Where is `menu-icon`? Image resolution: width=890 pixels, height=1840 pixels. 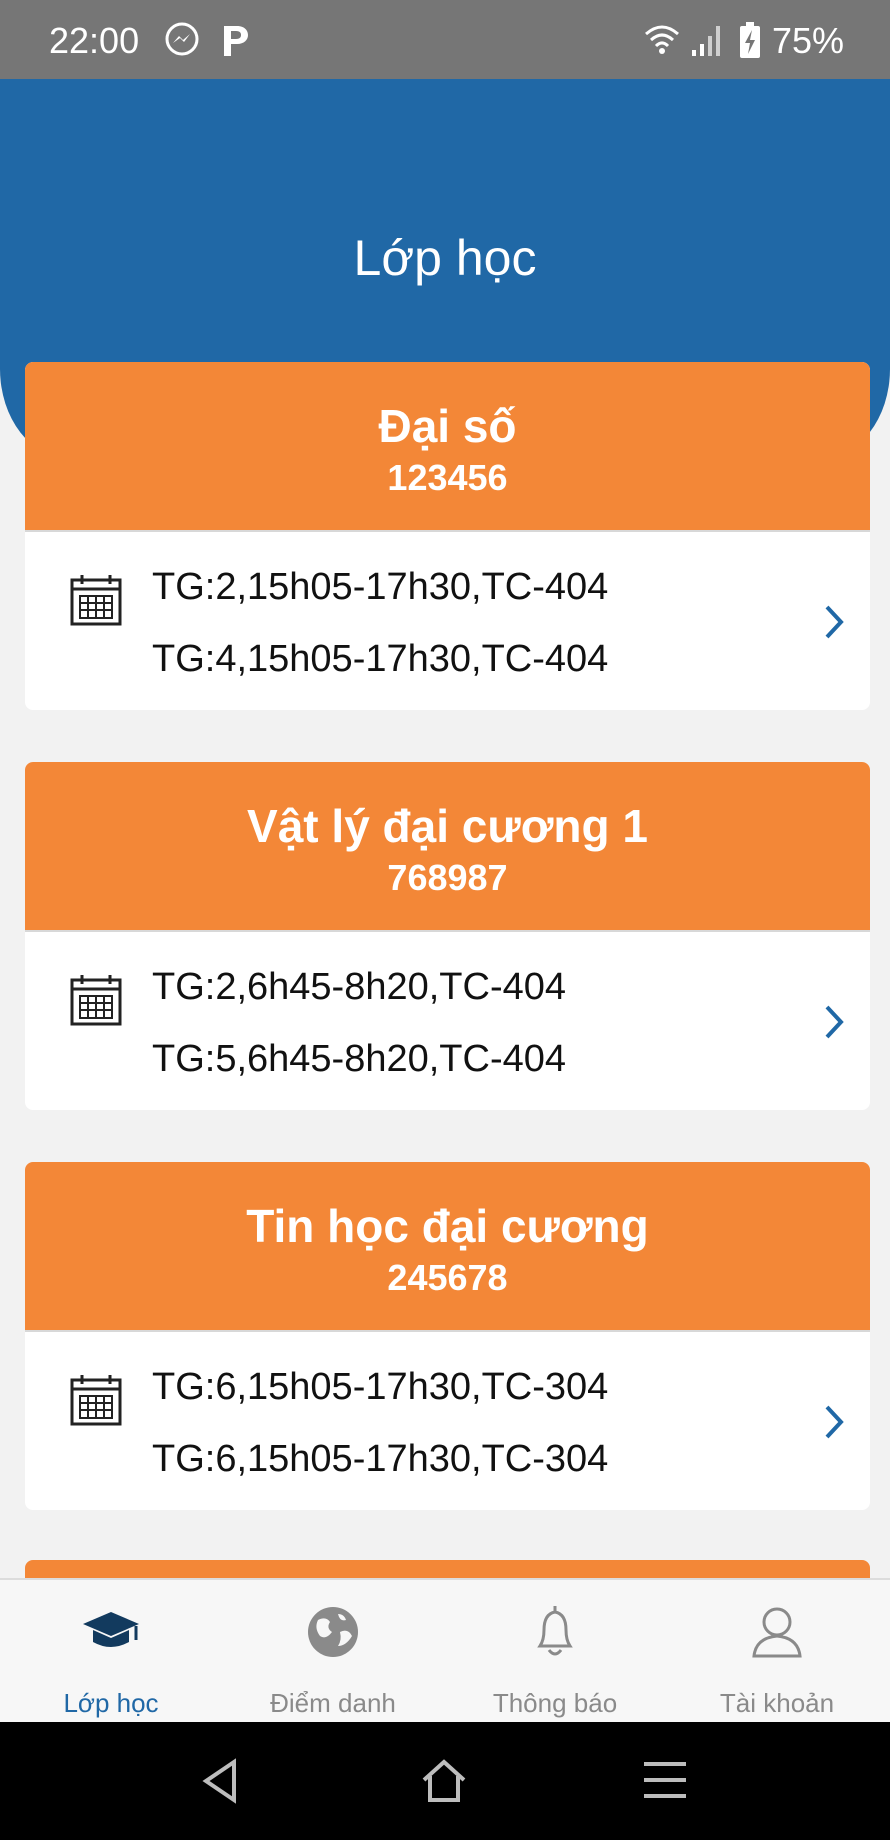
menu-icon is located at coordinates (665, 1782).